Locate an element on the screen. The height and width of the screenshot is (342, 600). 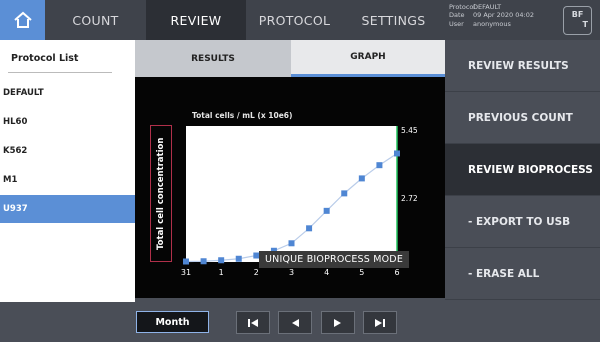
home-button is located at coordinates (22, 20).